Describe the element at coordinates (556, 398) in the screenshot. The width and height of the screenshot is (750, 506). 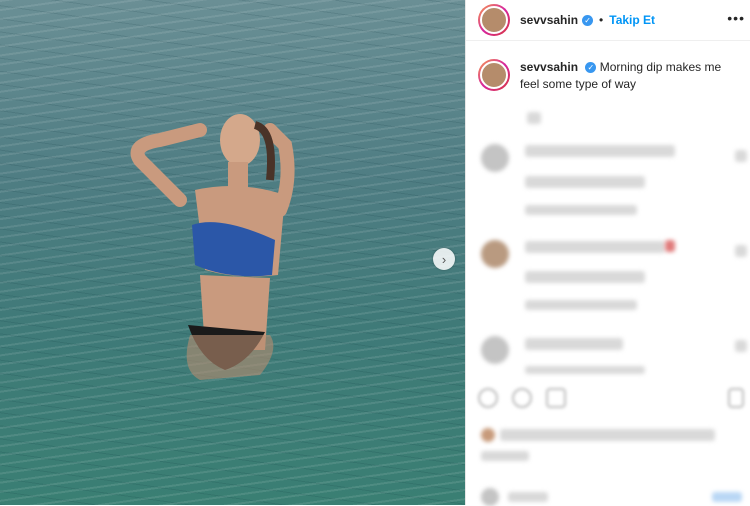
I see `share-icon` at that location.